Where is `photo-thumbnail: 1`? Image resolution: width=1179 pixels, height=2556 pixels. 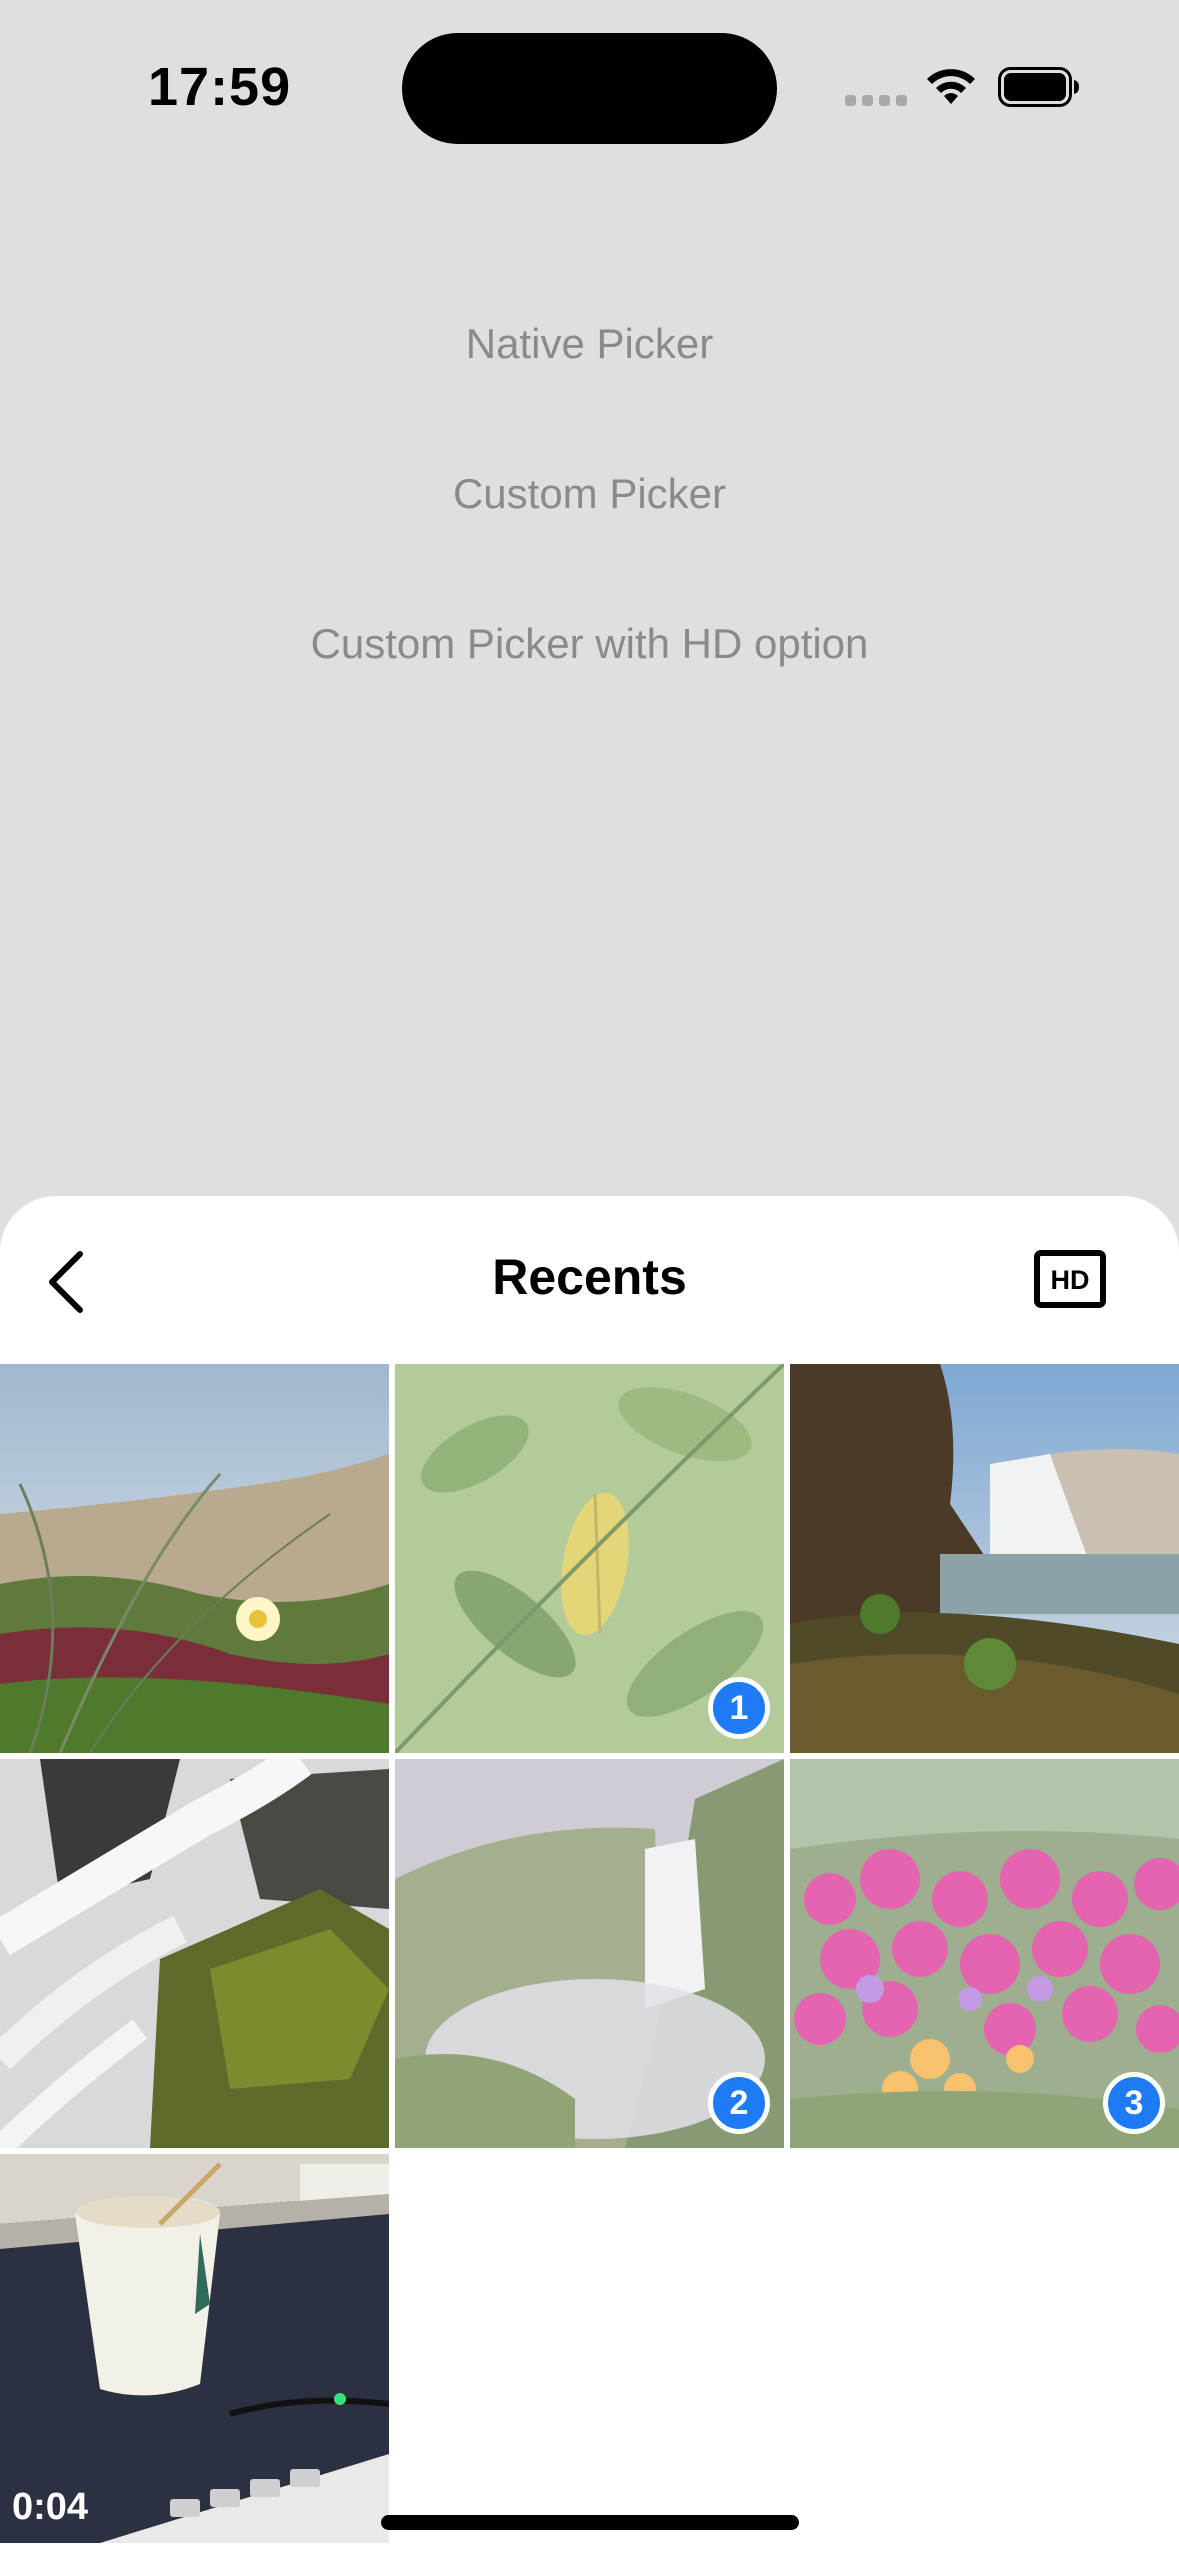
photo-thumbnail: 1 is located at coordinates (589, 1558).